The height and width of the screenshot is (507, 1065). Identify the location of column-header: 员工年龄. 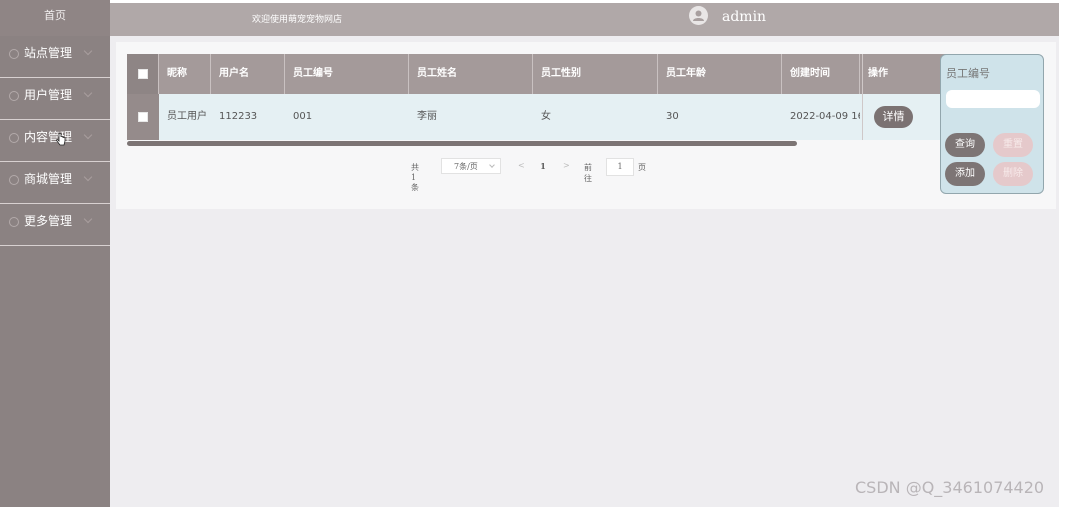
(720, 74).